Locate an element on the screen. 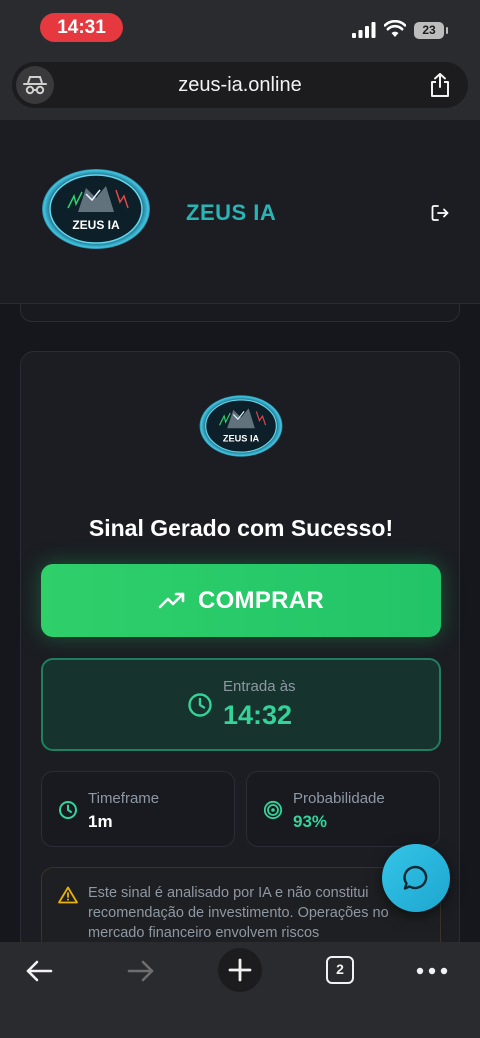  wifi-icon is located at coordinates (395, 28).